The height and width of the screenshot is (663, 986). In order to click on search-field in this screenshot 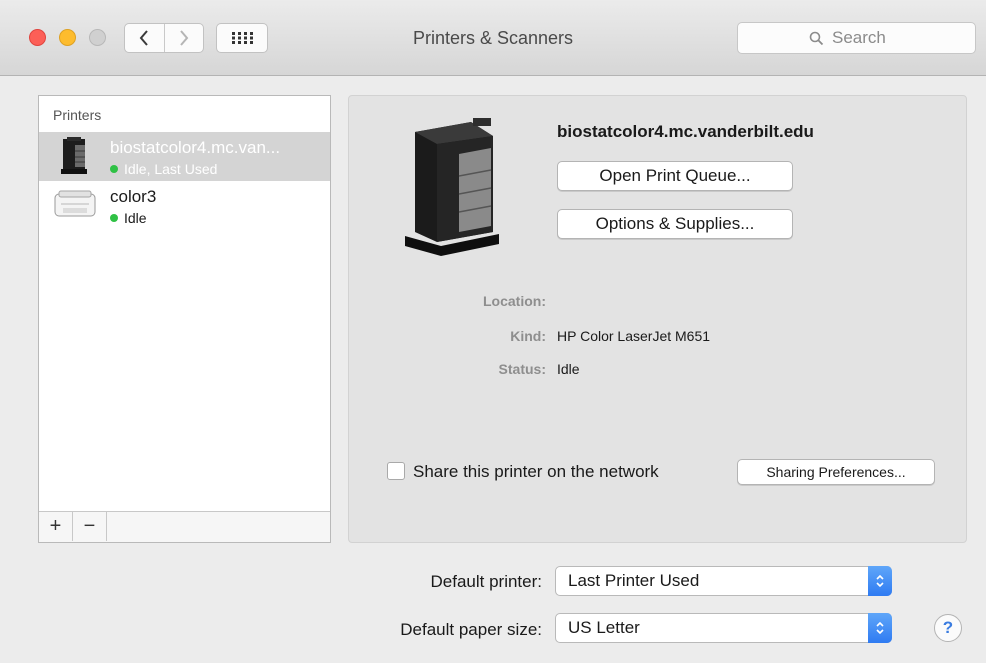, I will do `click(856, 38)`.